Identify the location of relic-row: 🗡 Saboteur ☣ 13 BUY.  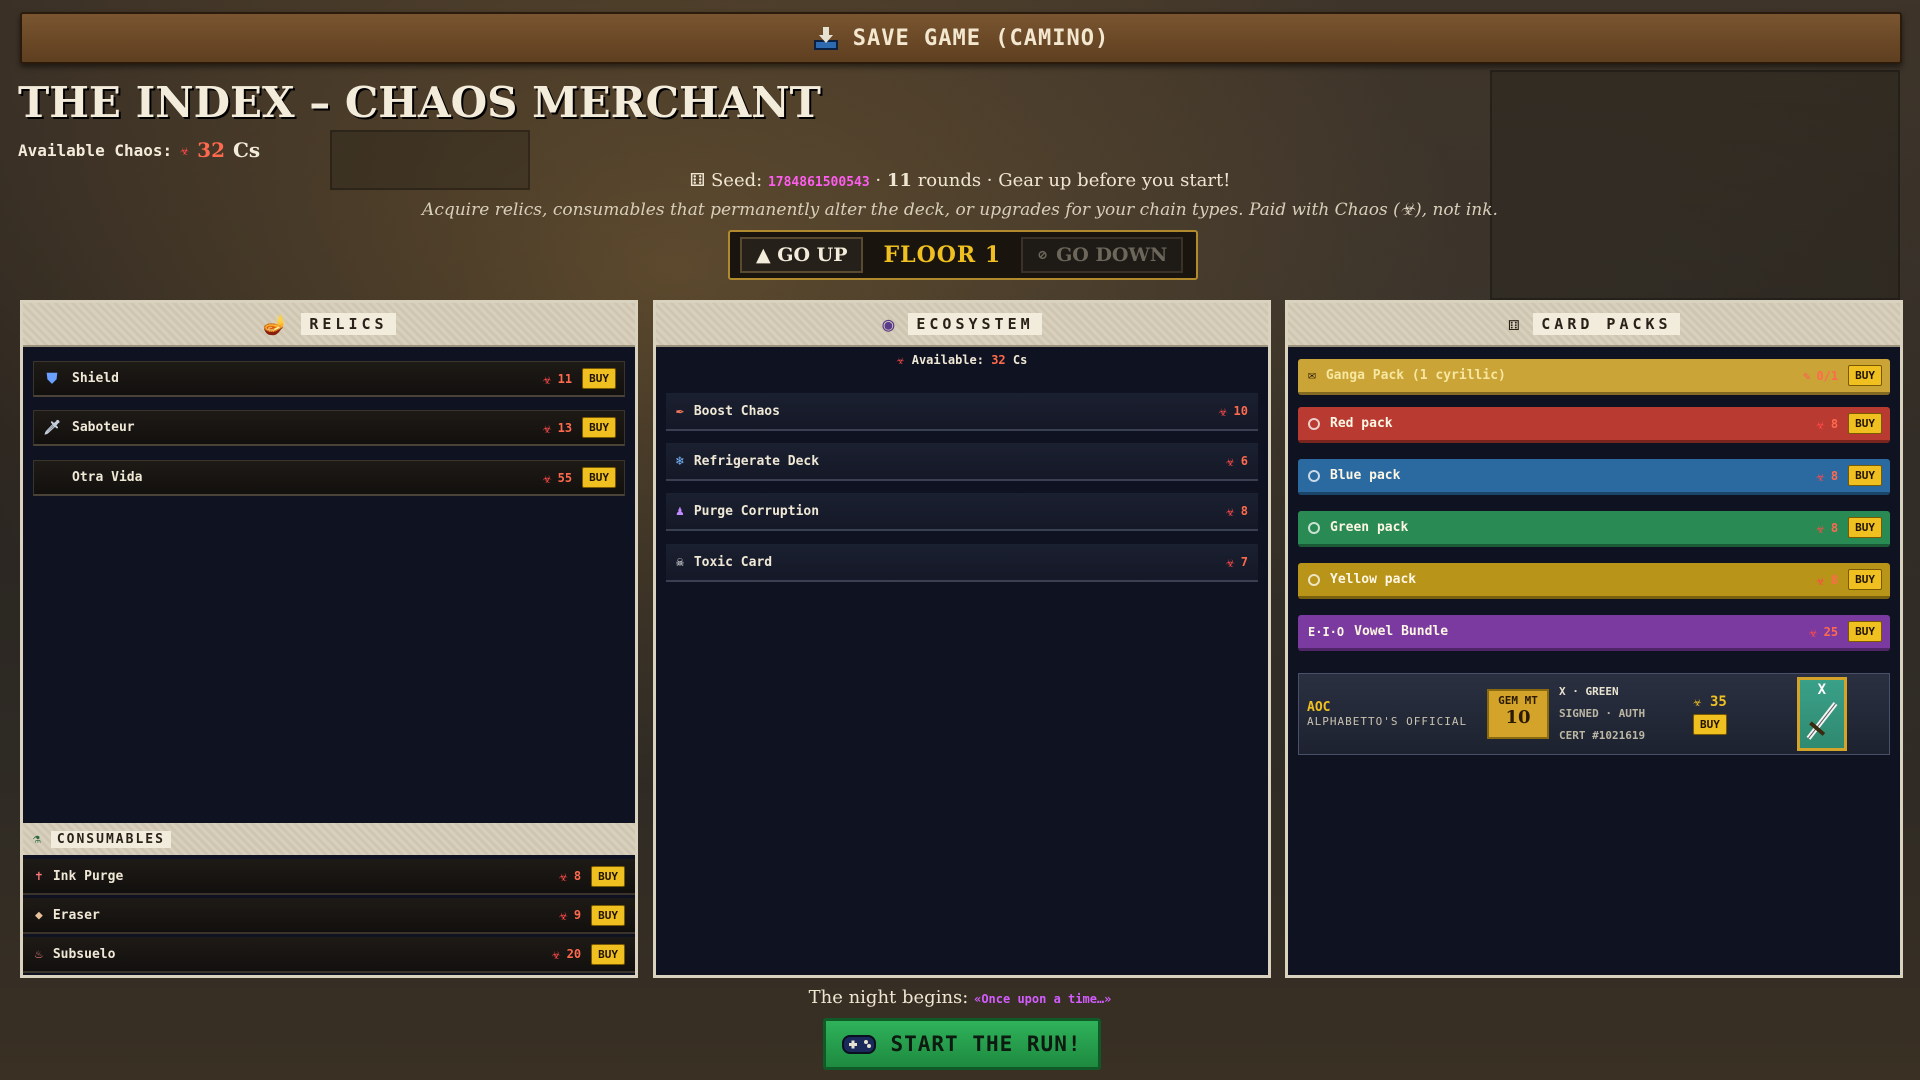
(329, 428).